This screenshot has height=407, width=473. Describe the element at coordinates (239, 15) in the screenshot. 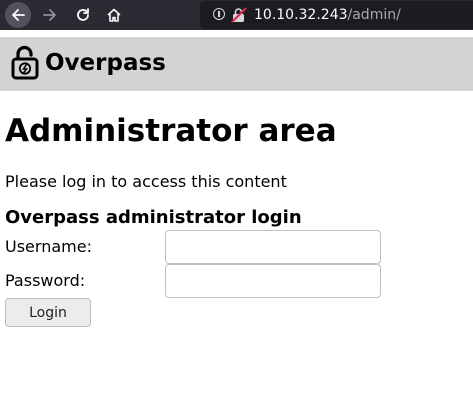

I see `insecure-lock-icon` at that location.